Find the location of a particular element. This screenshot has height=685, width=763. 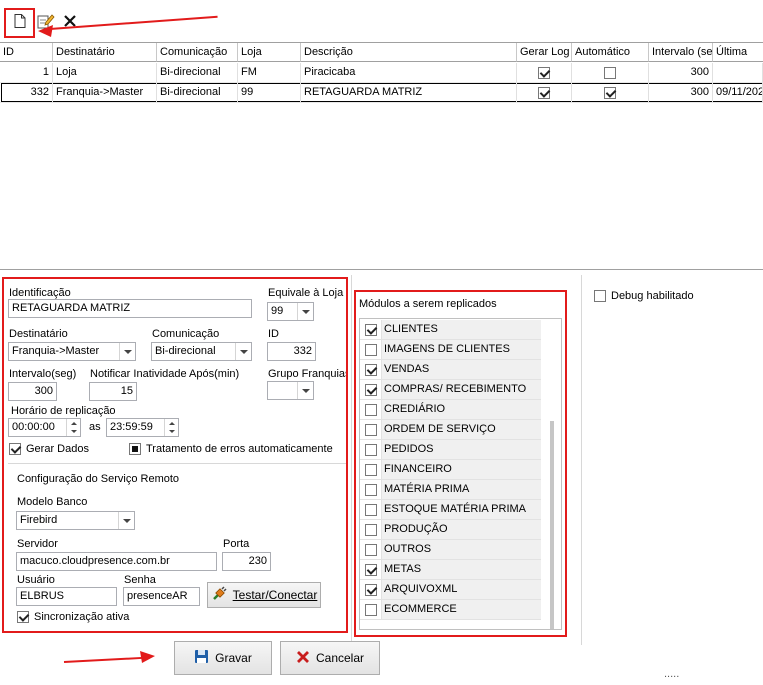

horario-fim-input: 23:59:59 is located at coordinates (142, 427).